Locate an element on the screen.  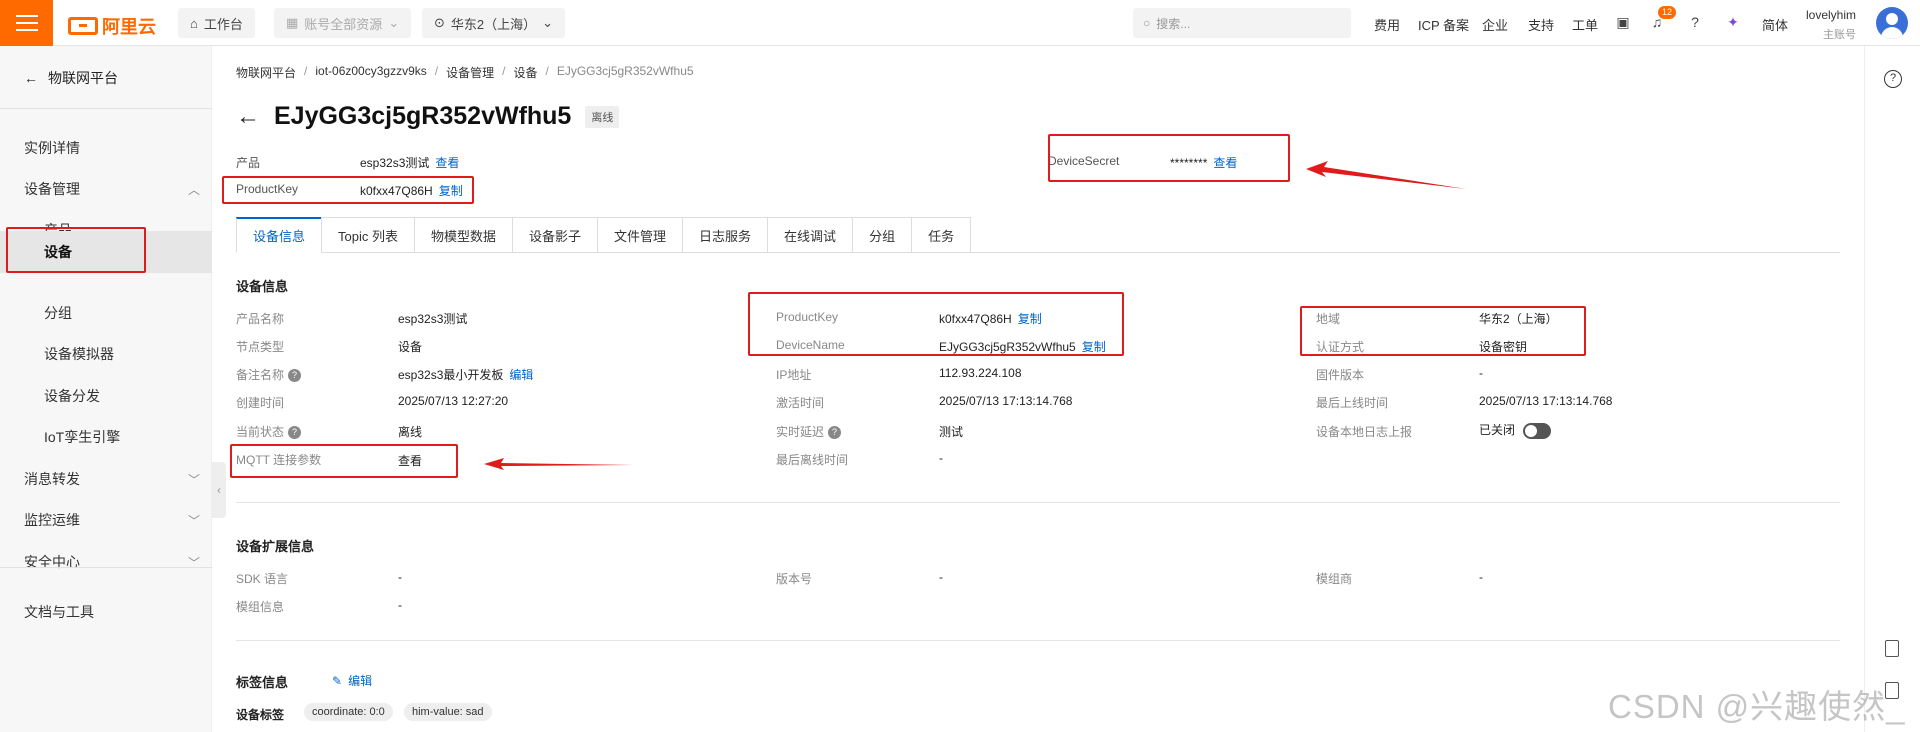
tab-topic-list: Topic 列表 is located at coordinates (367, 235).